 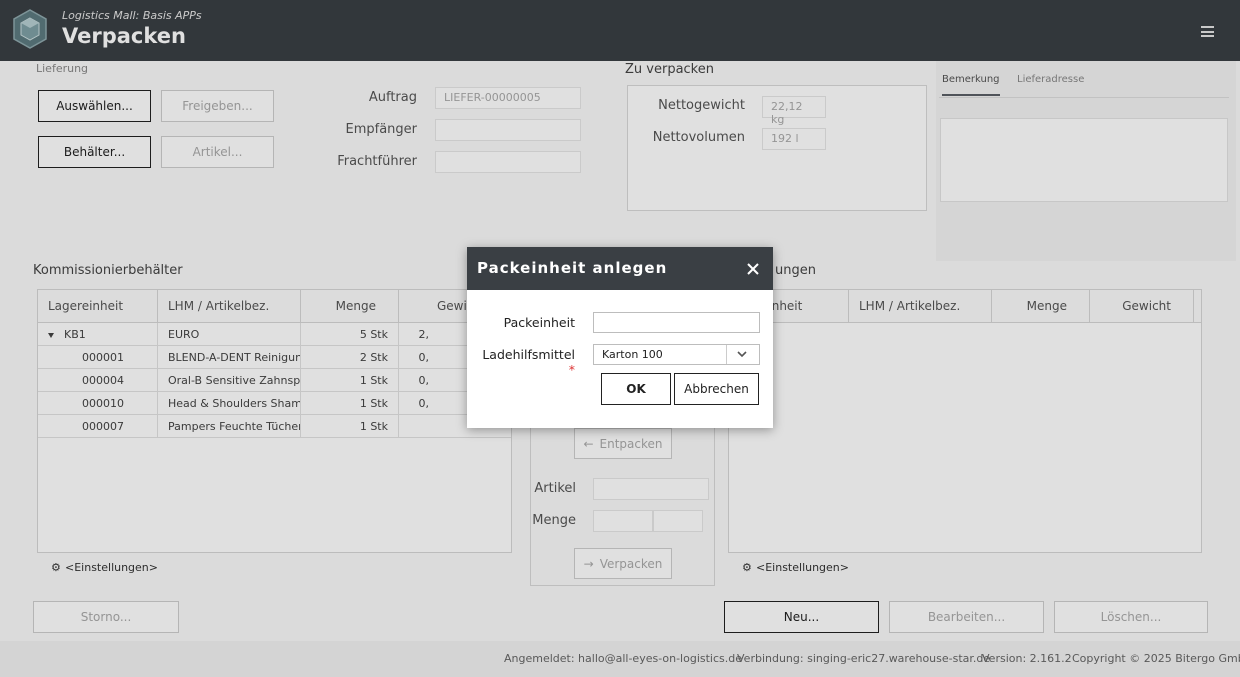 I want to click on packeinheit-label: Packeinheit, so click(x=539, y=322).